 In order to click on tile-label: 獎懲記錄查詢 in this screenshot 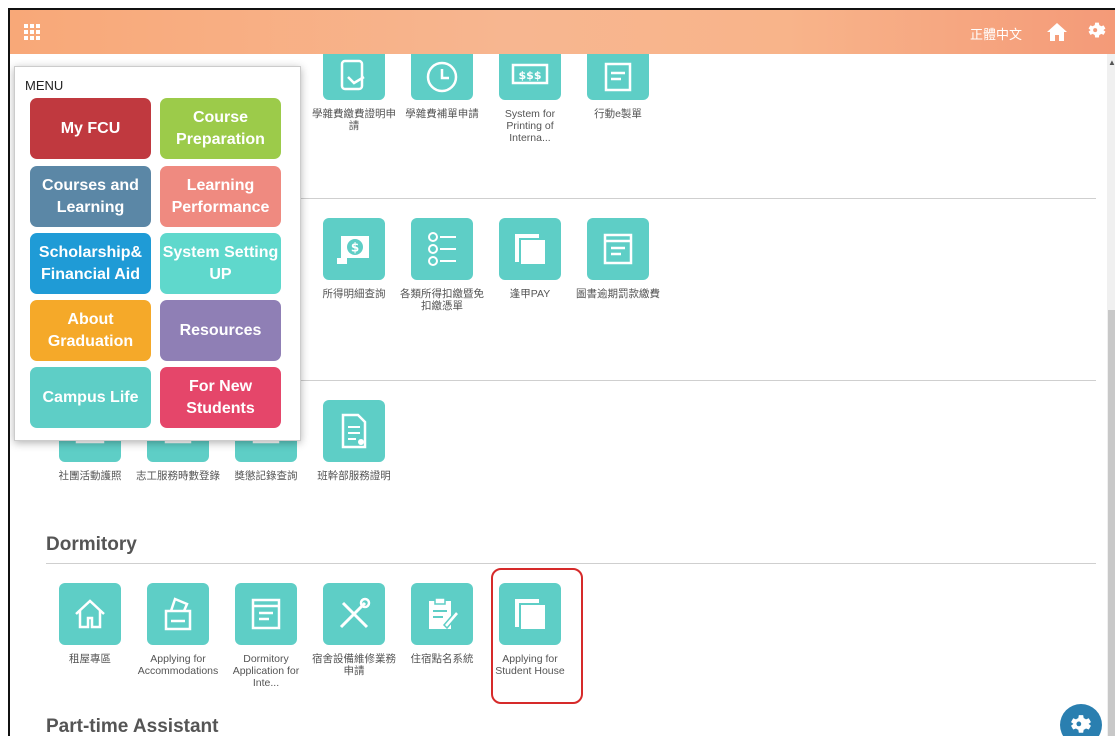, I will do `click(266, 476)`.